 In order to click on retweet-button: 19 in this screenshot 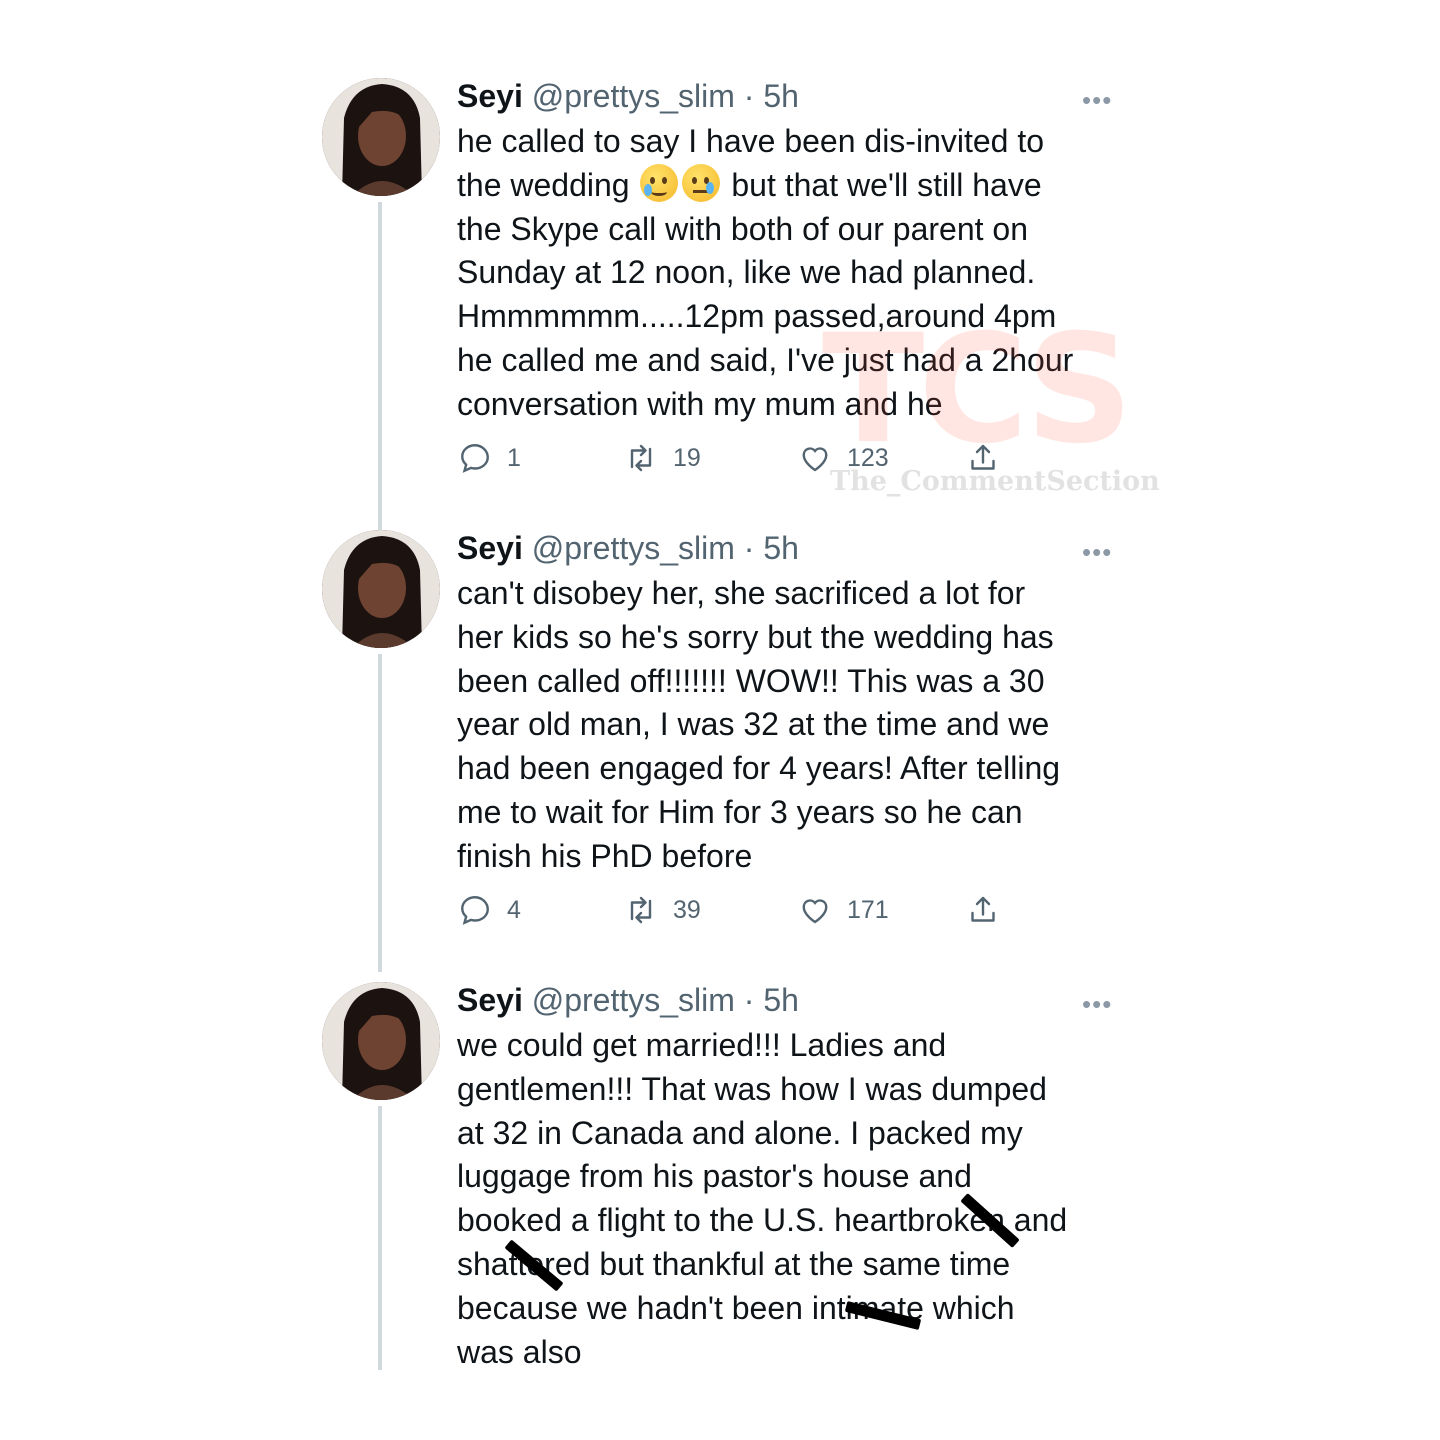, I will do `click(662, 458)`.